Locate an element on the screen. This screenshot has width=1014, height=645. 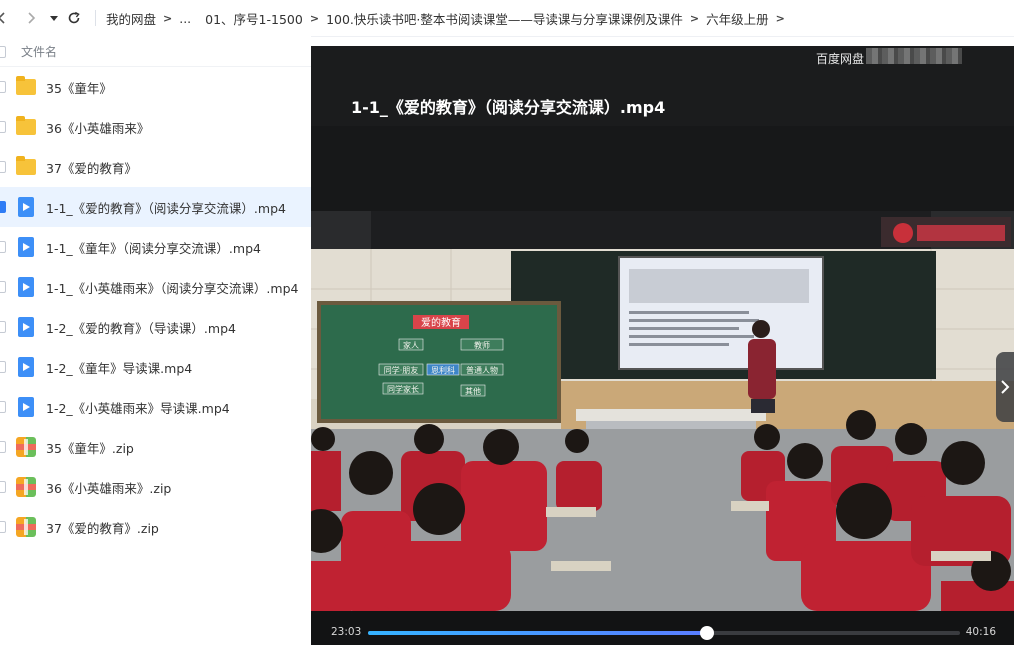
breadcrumb-course-folder: 100.快乐读书吧·整本书阅读课堂——导读课与分享课课例及课件 is located at coordinates (504, 18).